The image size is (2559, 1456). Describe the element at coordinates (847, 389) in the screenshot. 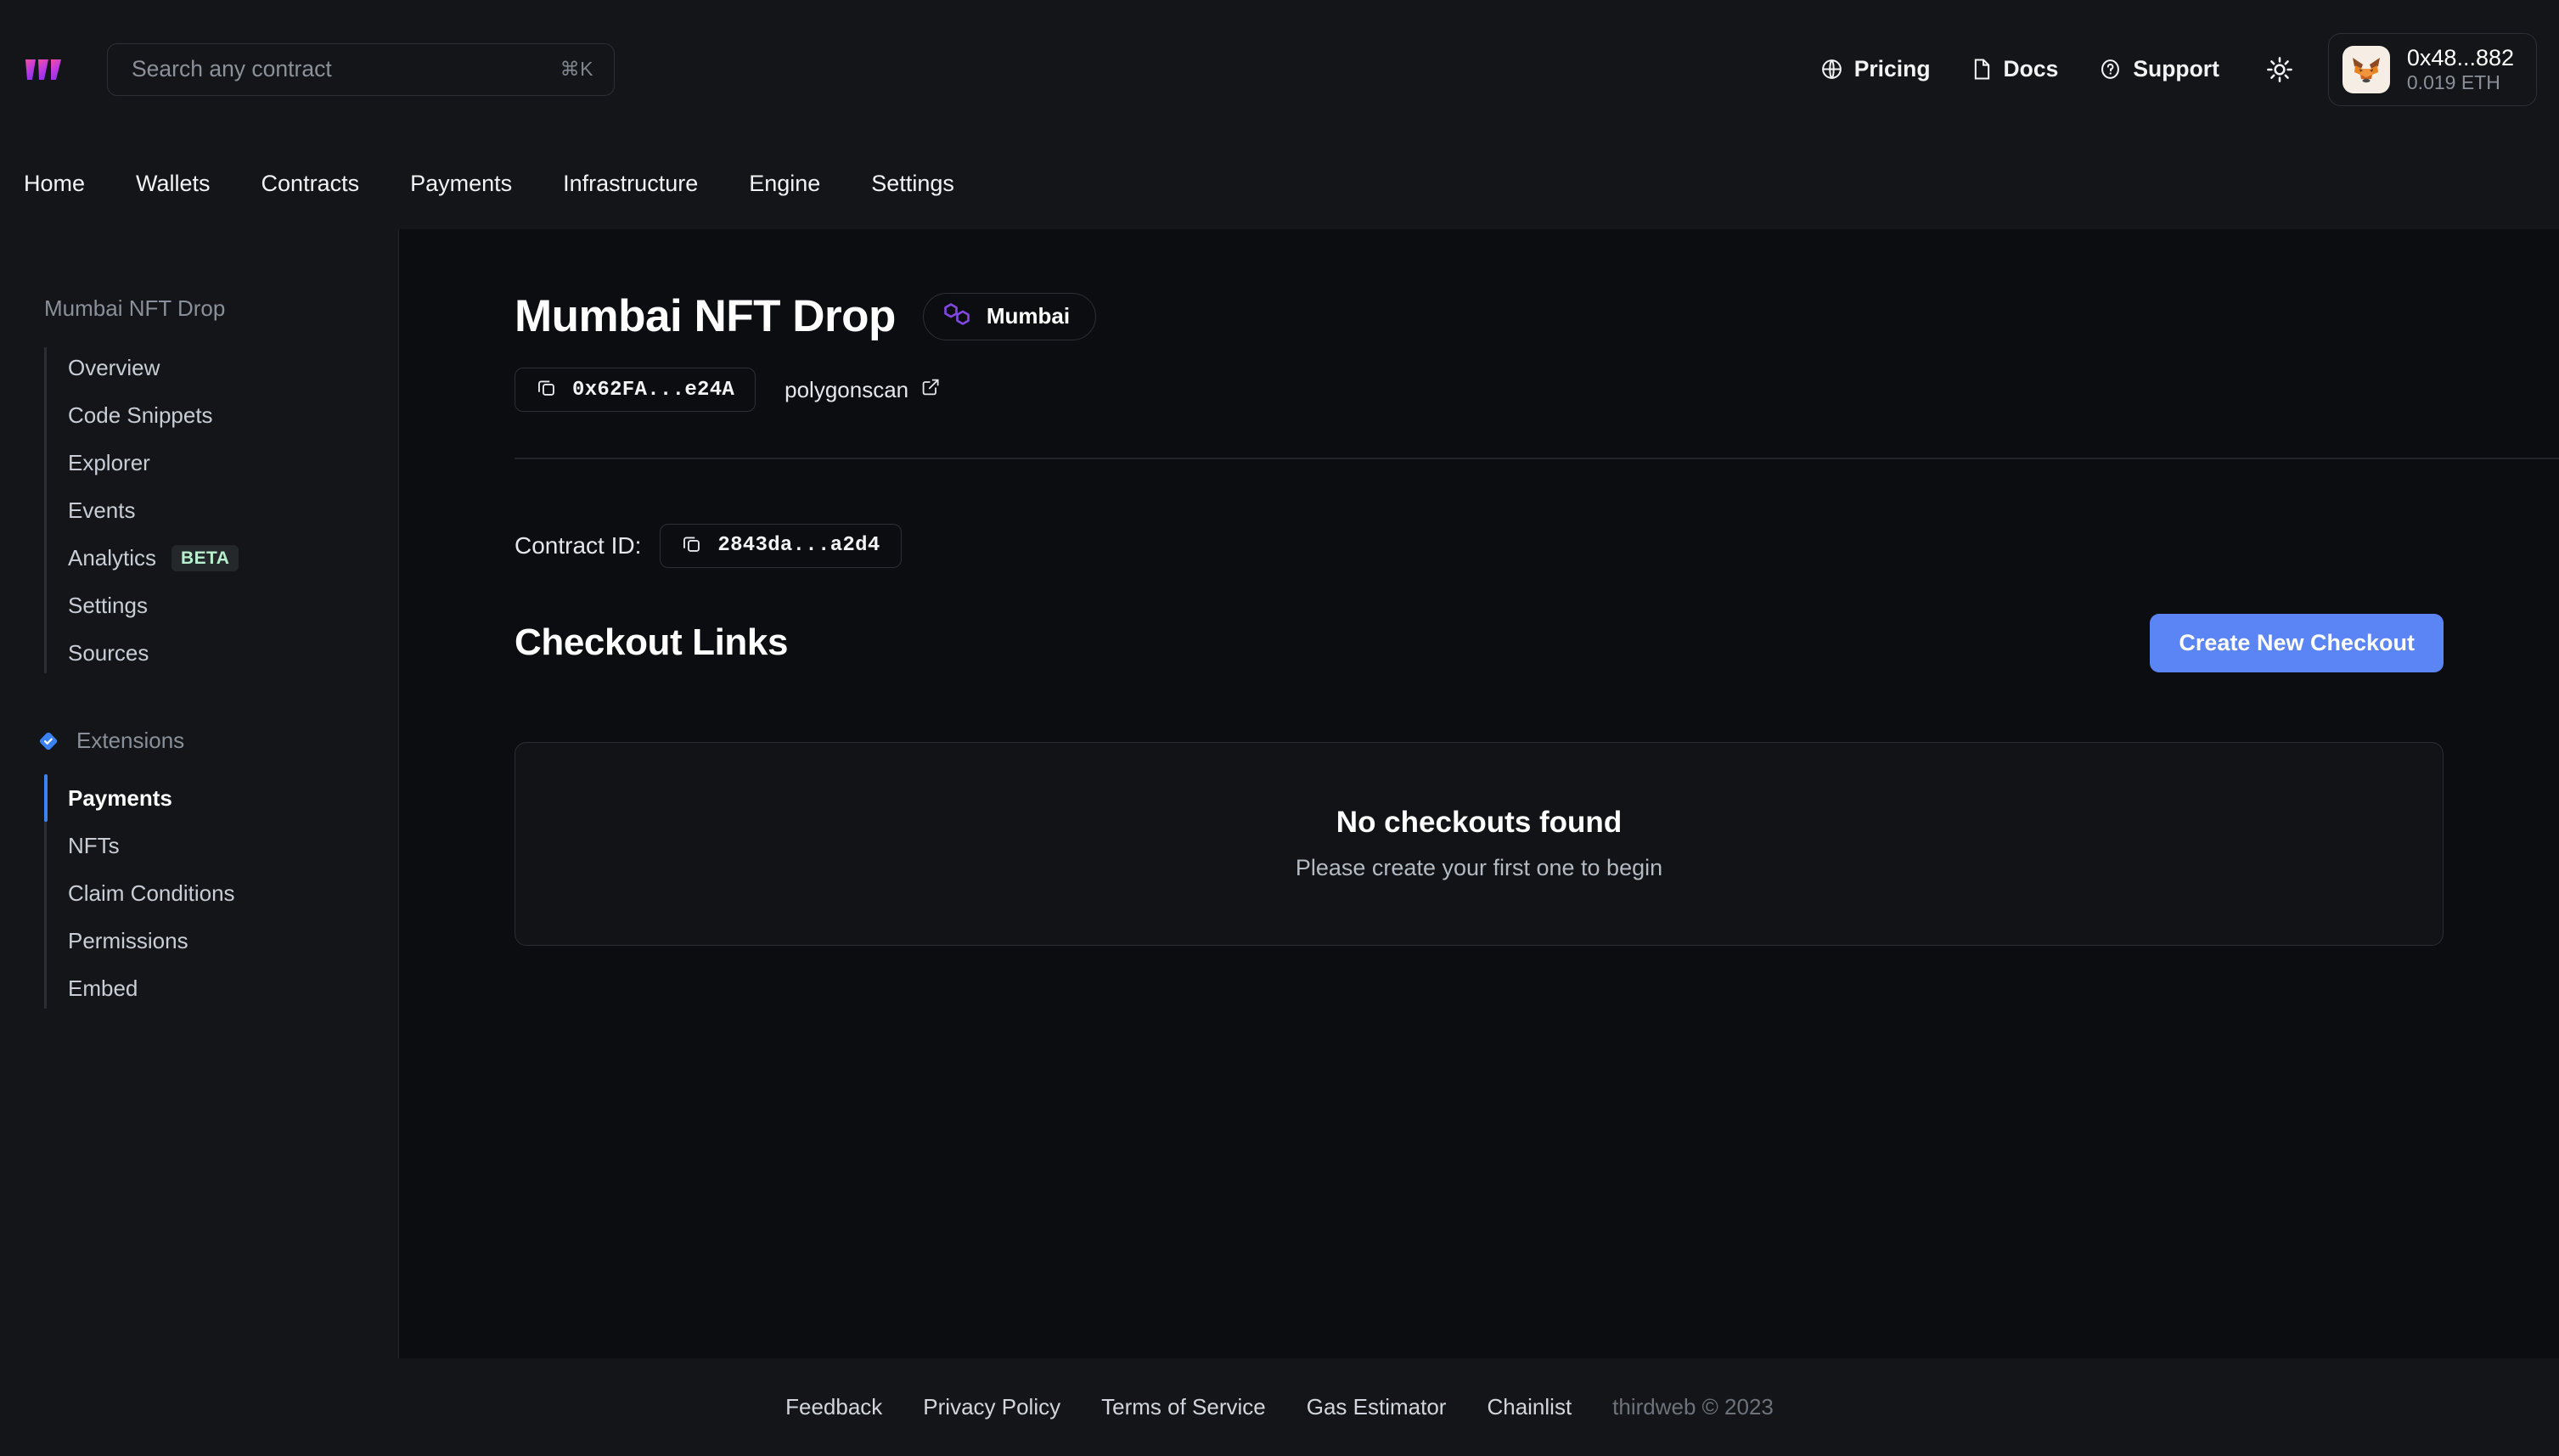

I see `polygonscan-label: polygonscan` at that location.